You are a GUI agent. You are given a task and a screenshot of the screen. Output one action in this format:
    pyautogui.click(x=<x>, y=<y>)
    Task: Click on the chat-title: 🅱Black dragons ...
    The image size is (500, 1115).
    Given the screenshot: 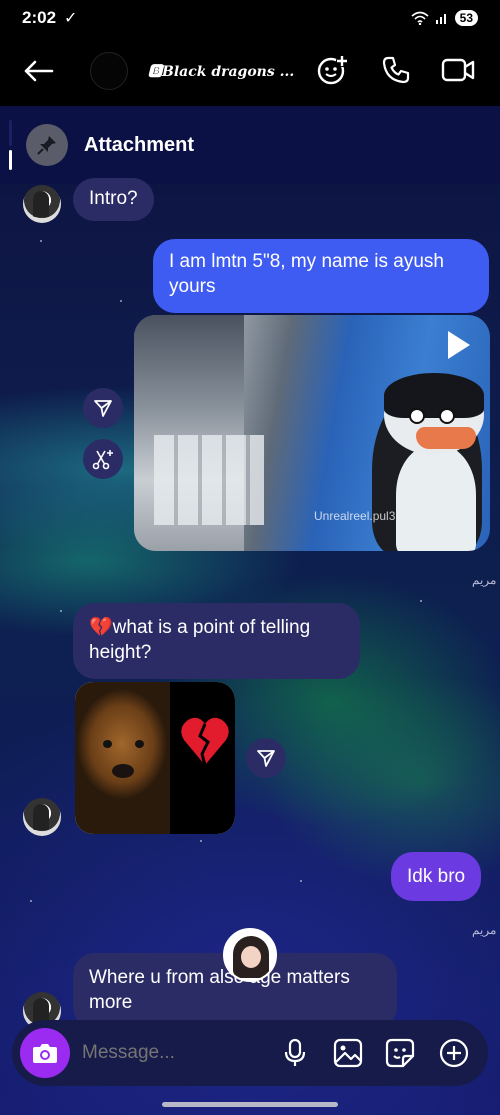 What is the action you would take?
    pyautogui.click(x=221, y=71)
    